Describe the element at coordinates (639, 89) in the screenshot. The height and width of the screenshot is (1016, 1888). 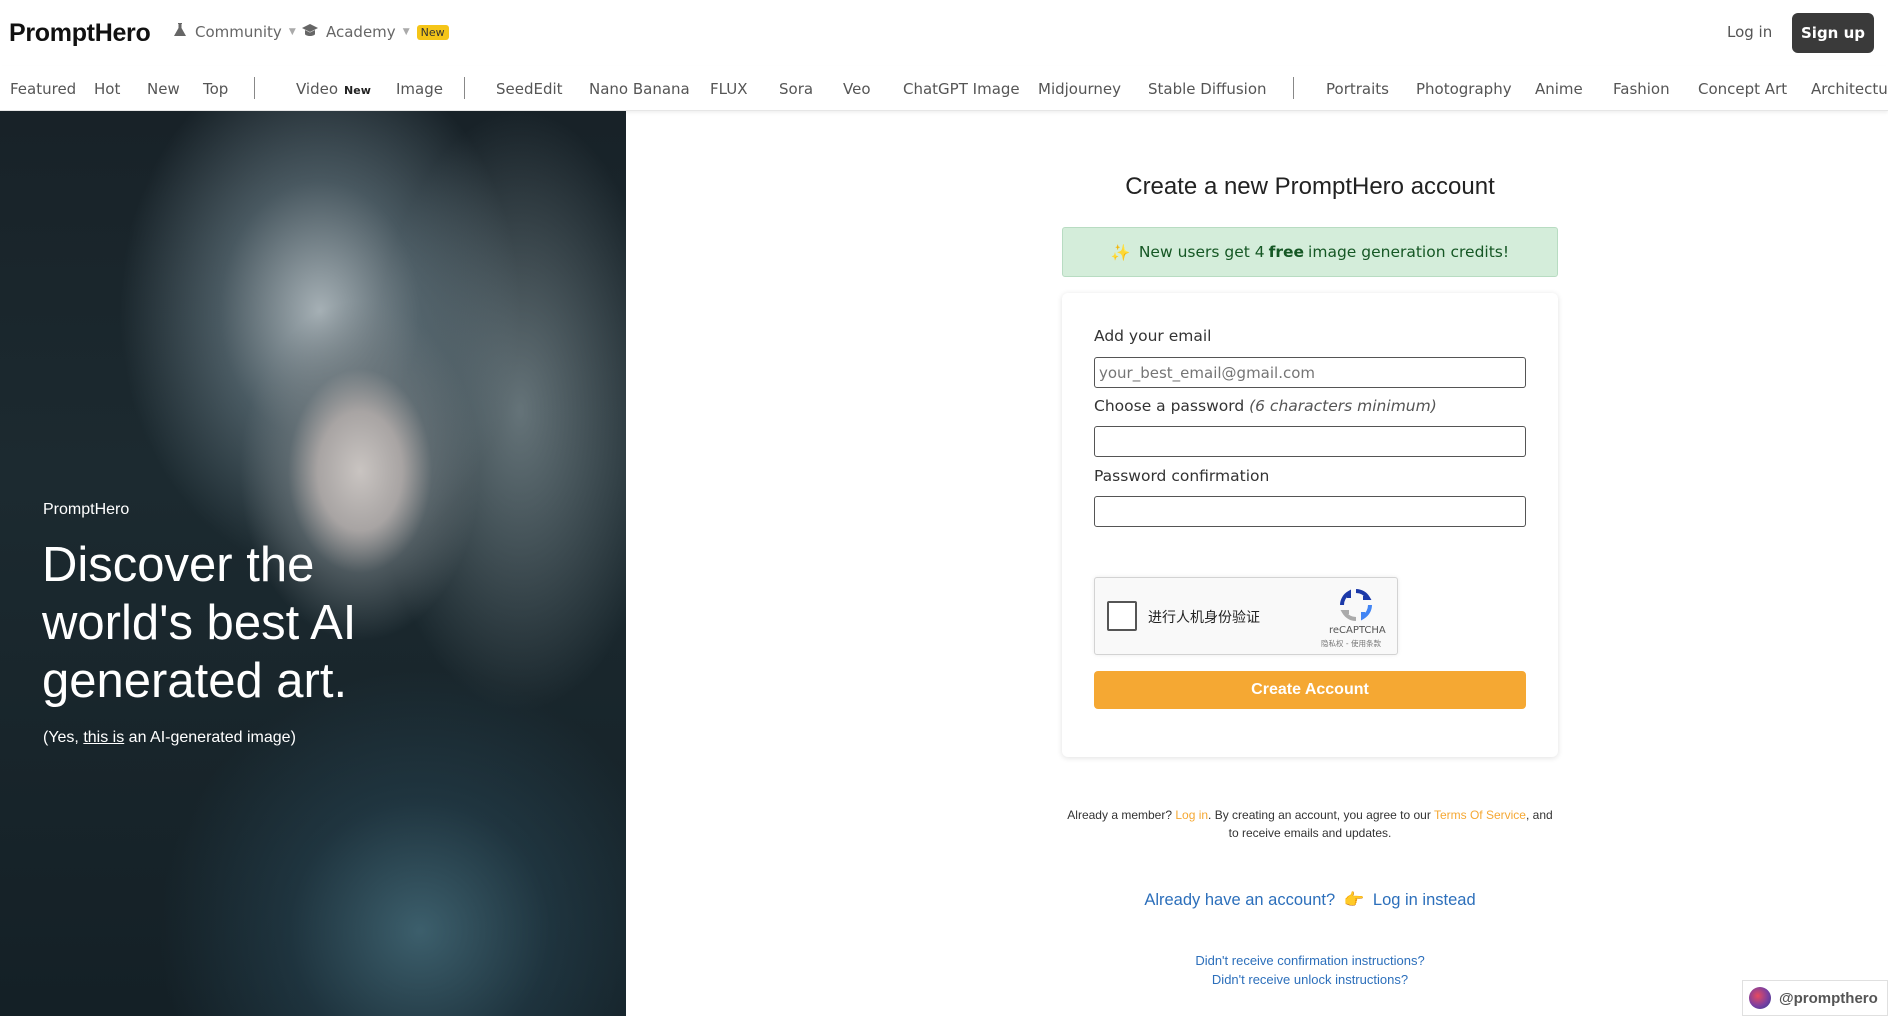
I see `tab-nano-banana: Nano Banana` at that location.